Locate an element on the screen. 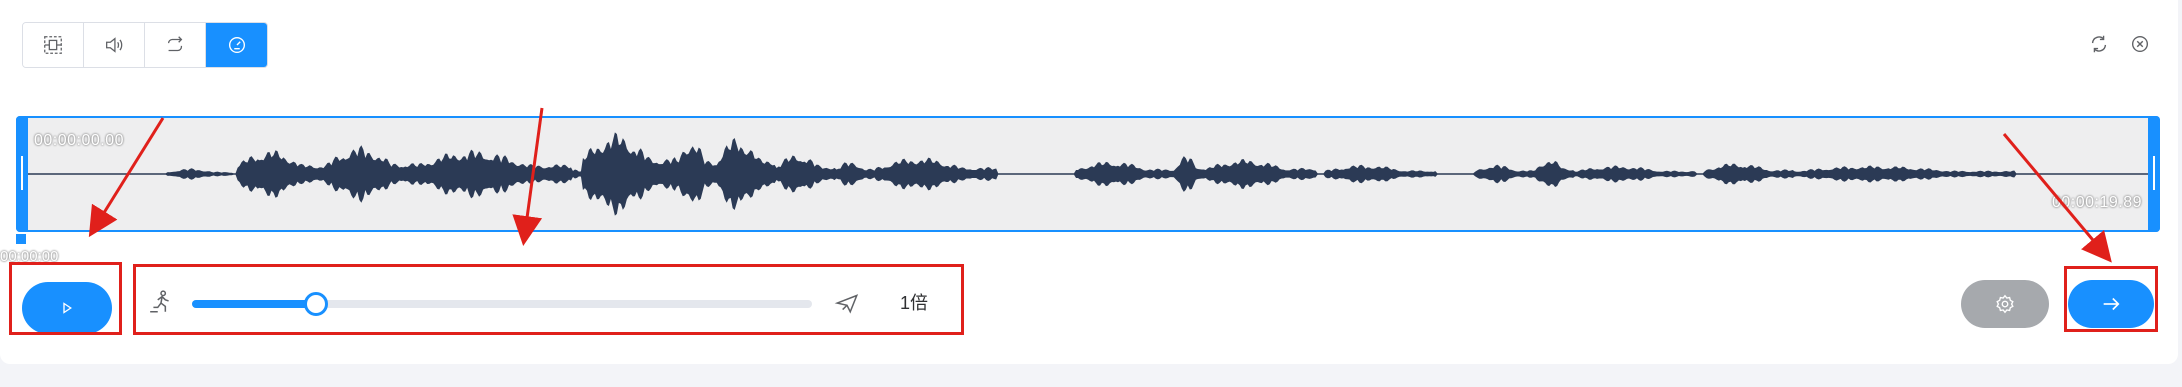 This screenshot has height=387, width=2182. annotation-box-next is located at coordinates (2111, 299).